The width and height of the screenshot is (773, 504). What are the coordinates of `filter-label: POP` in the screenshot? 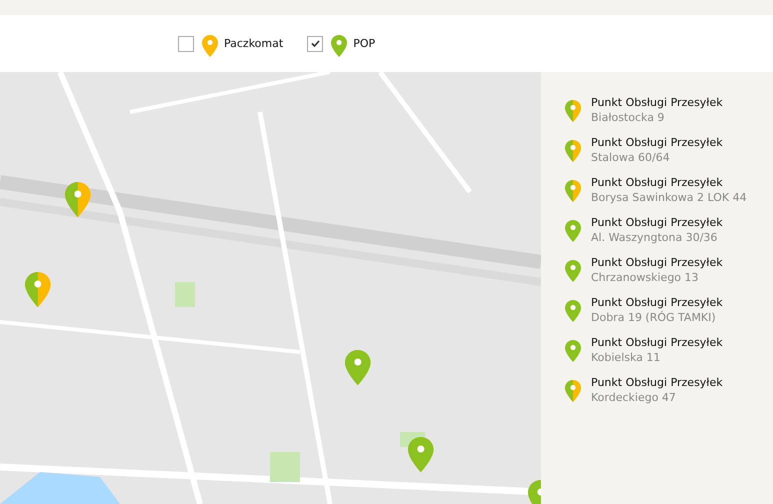 It's located at (364, 43).